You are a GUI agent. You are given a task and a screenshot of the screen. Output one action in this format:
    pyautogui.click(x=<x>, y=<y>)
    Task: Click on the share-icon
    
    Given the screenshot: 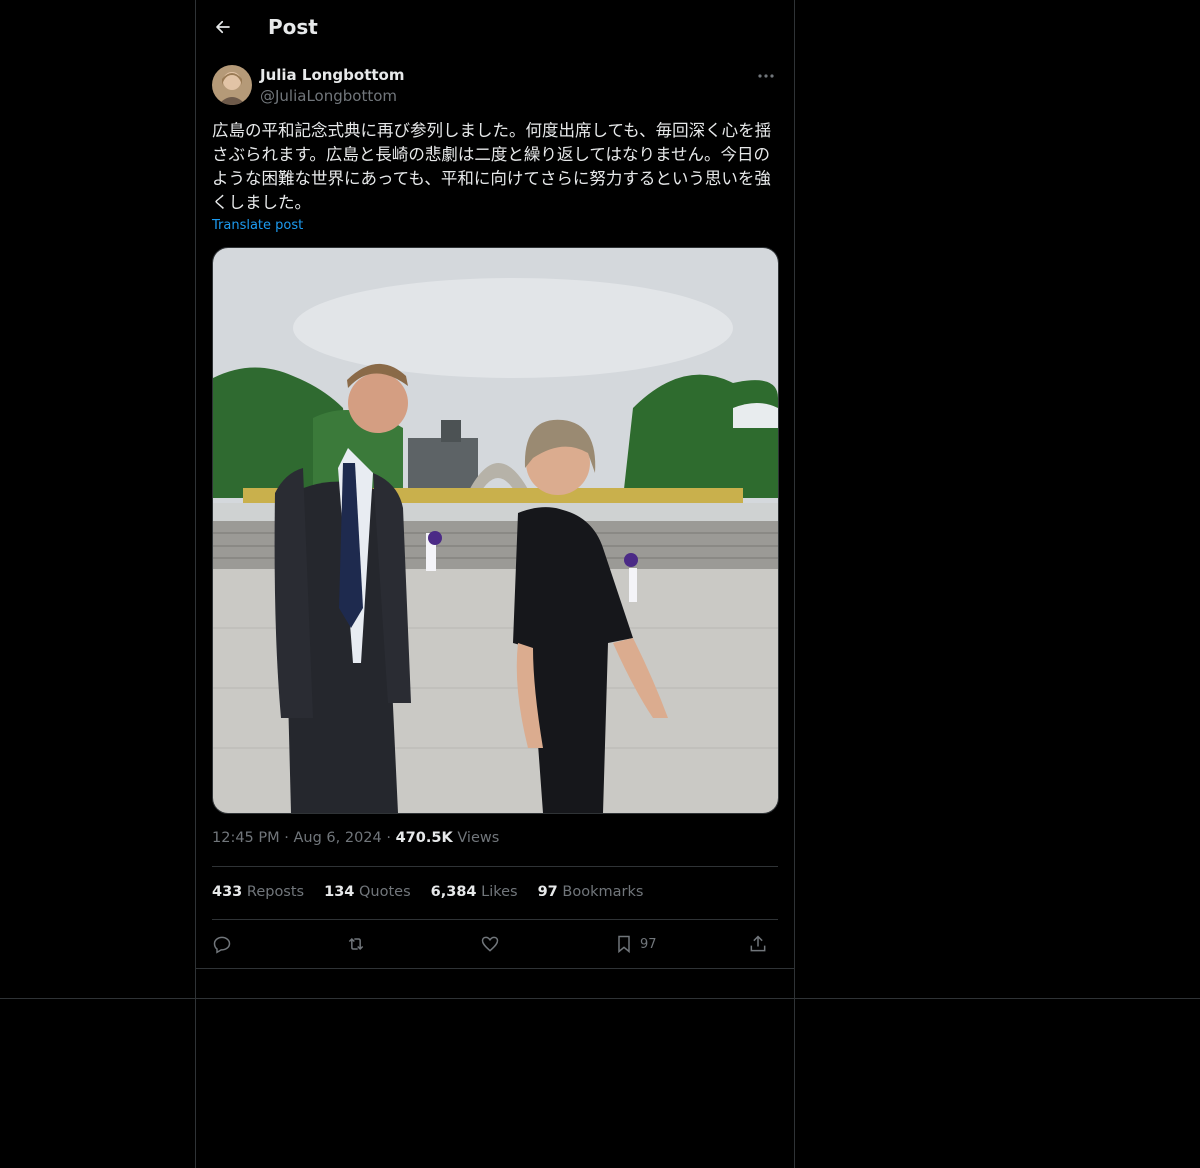 What is the action you would take?
    pyautogui.click(x=758, y=943)
    